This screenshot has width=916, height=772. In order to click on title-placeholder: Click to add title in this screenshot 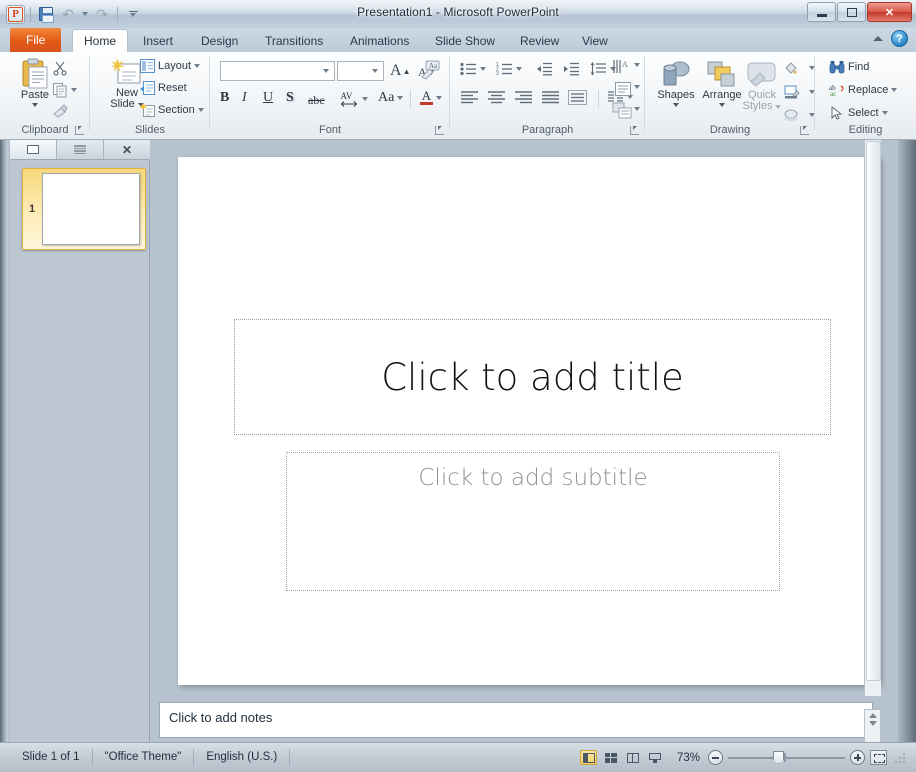, I will do `click(532, 377)`.